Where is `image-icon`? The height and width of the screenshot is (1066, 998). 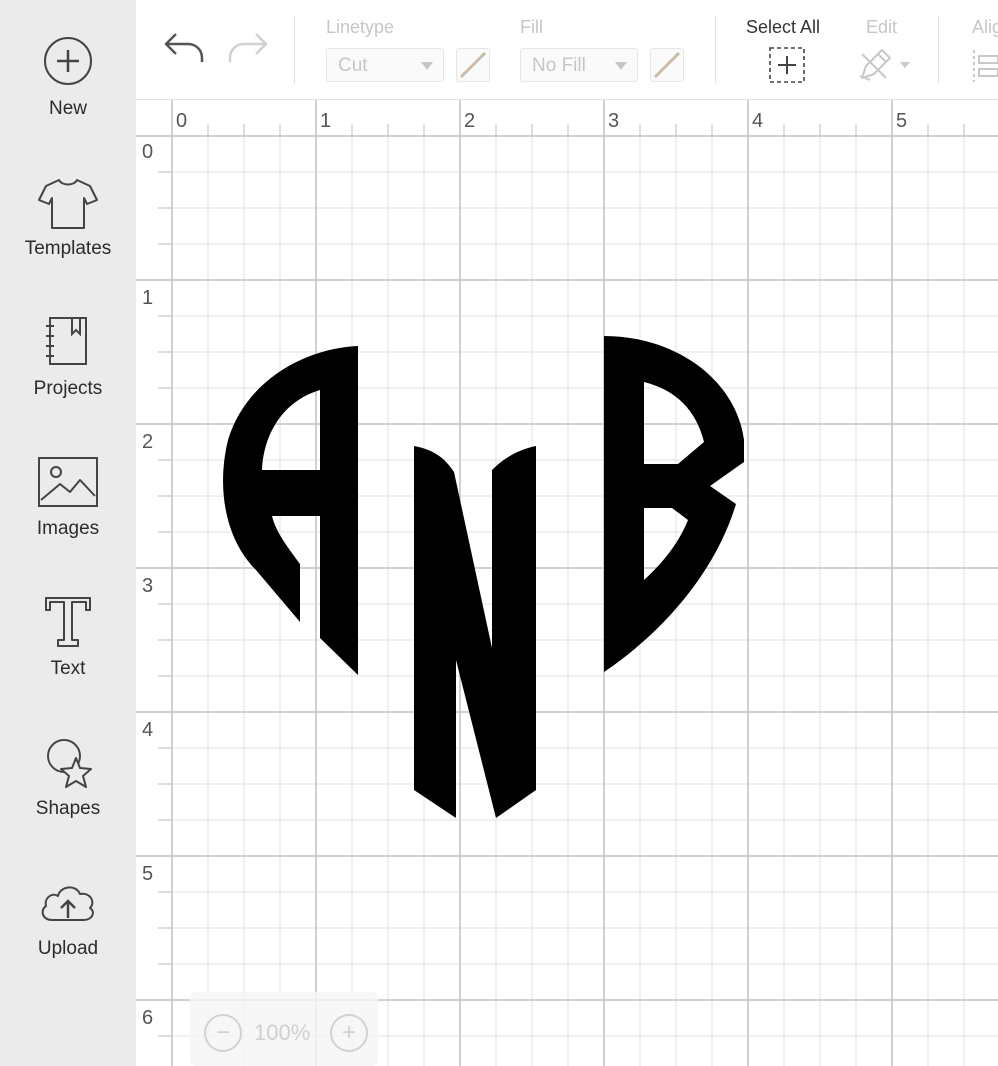
image-icon is located at coordinates (68, 484).